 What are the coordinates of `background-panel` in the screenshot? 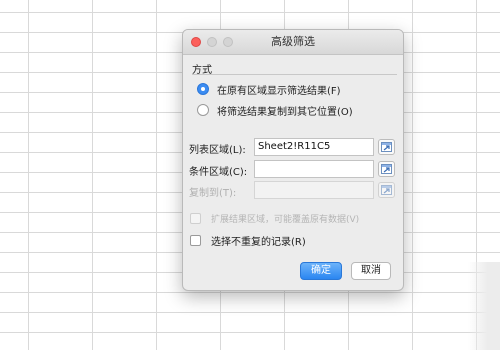 It's located at (484, 306).